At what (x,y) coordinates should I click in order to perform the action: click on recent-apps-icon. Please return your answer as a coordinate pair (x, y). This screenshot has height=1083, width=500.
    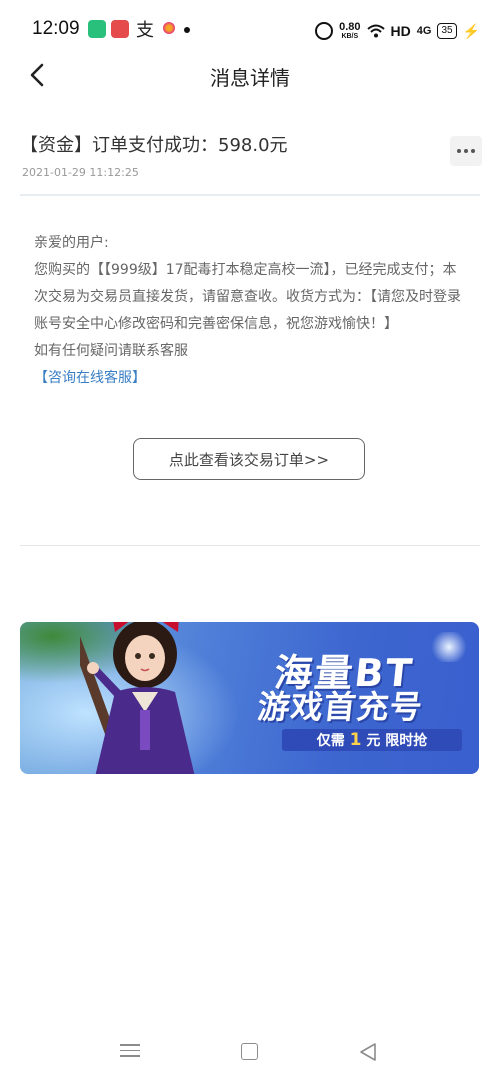
    Looking at the image, I should click on (130, 1051).